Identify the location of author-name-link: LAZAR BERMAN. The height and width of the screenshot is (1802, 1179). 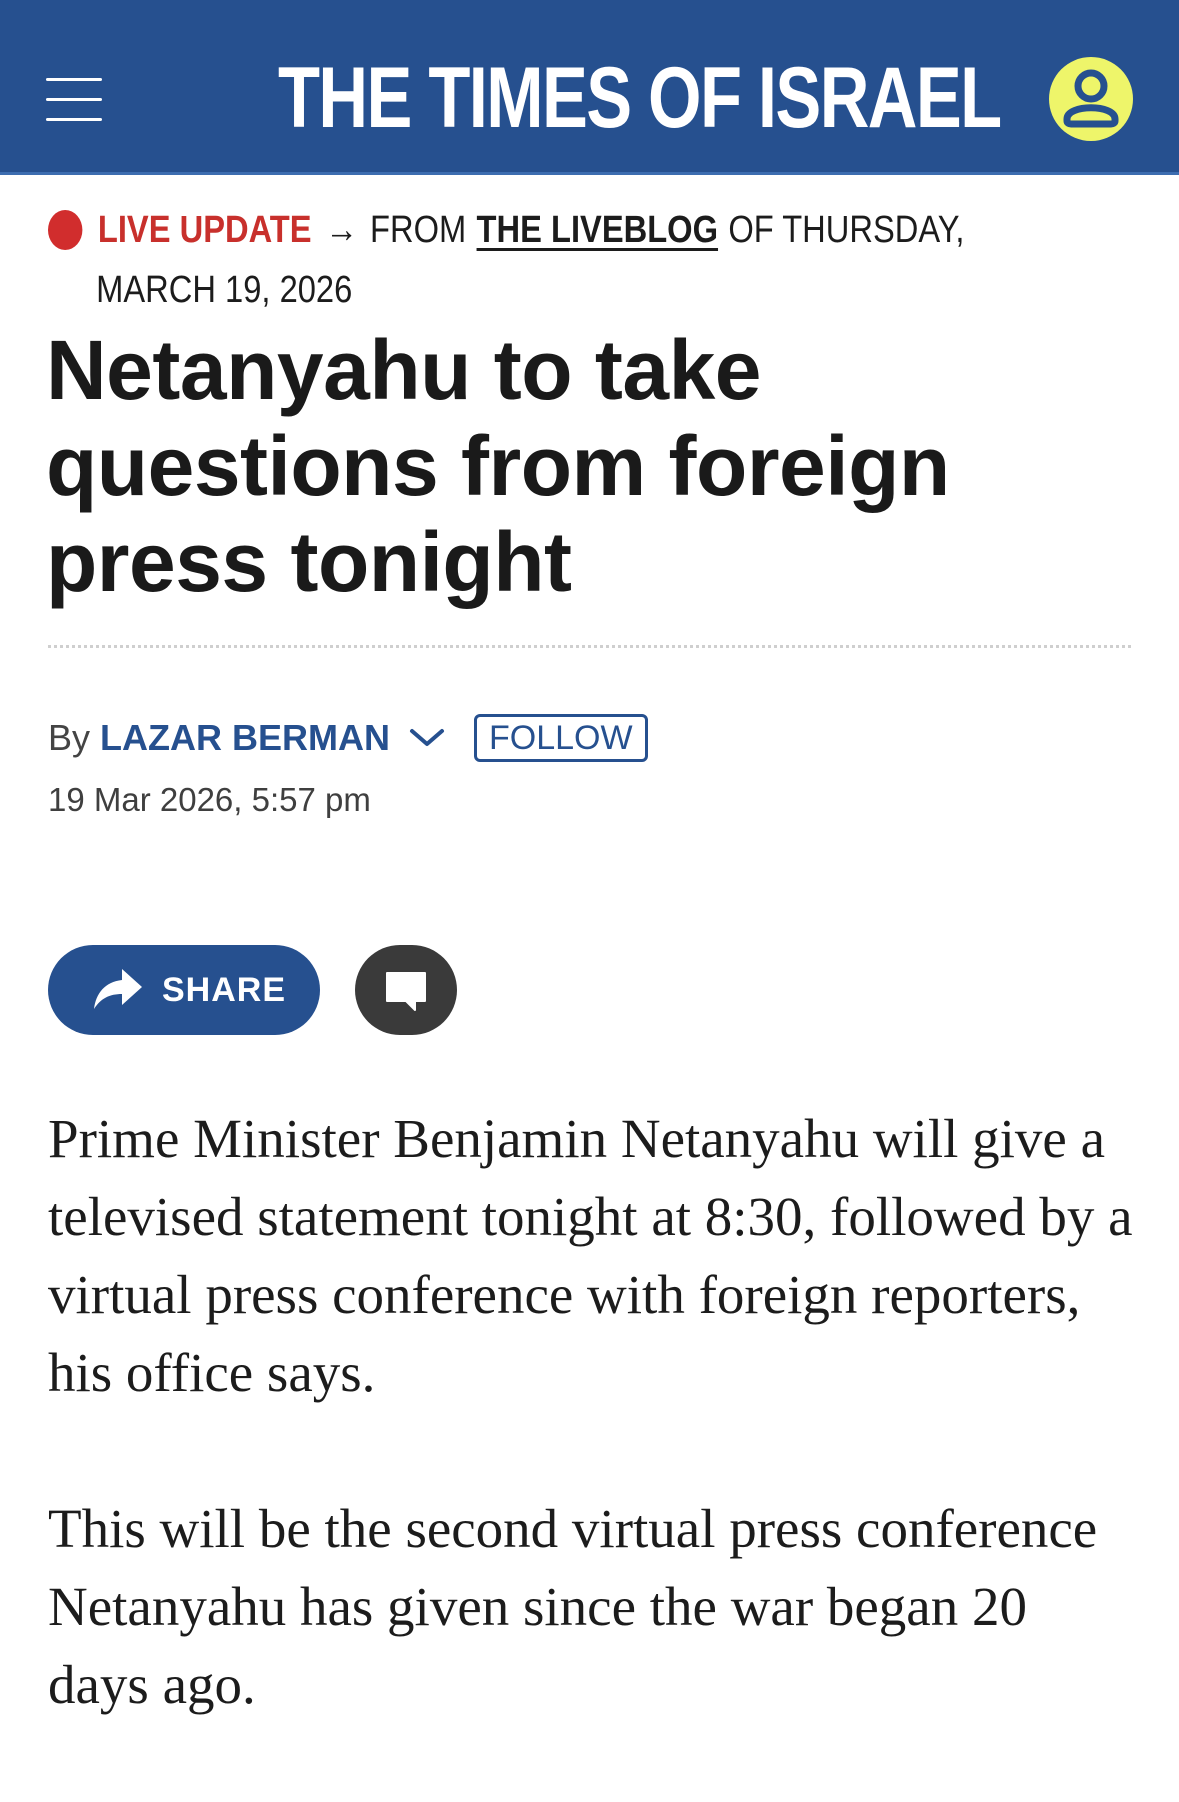
(245, 738).